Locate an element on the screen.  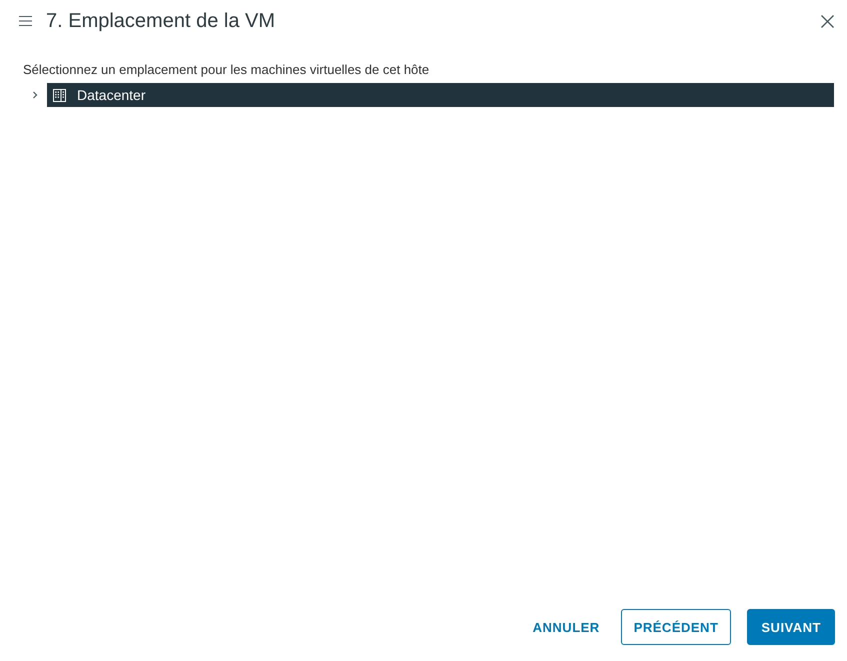
tree-item: Datacenter is located at coordinates (440, 95).